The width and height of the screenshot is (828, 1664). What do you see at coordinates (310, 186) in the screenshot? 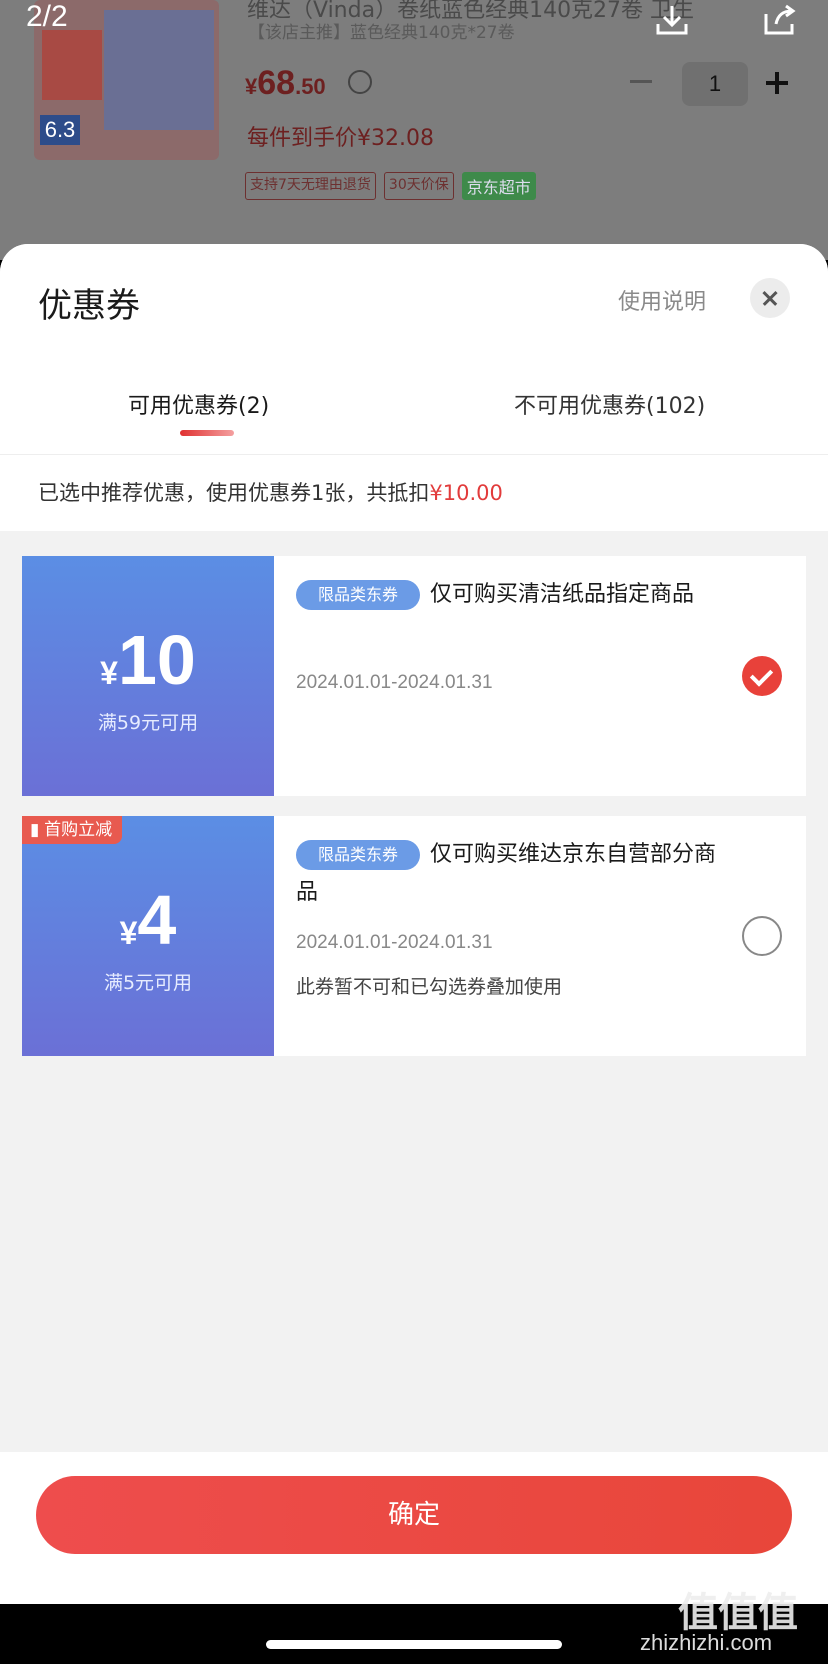
I see `tag-return: 支持7天无理由退货` at bounding box center [310, 186].